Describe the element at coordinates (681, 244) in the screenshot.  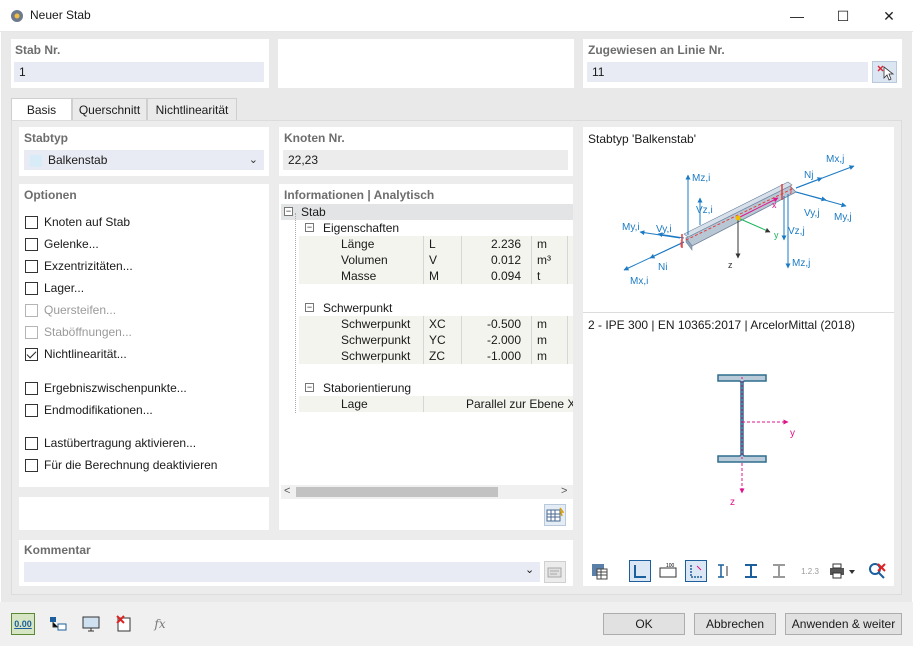
I see `label-node-i: i` at that location.